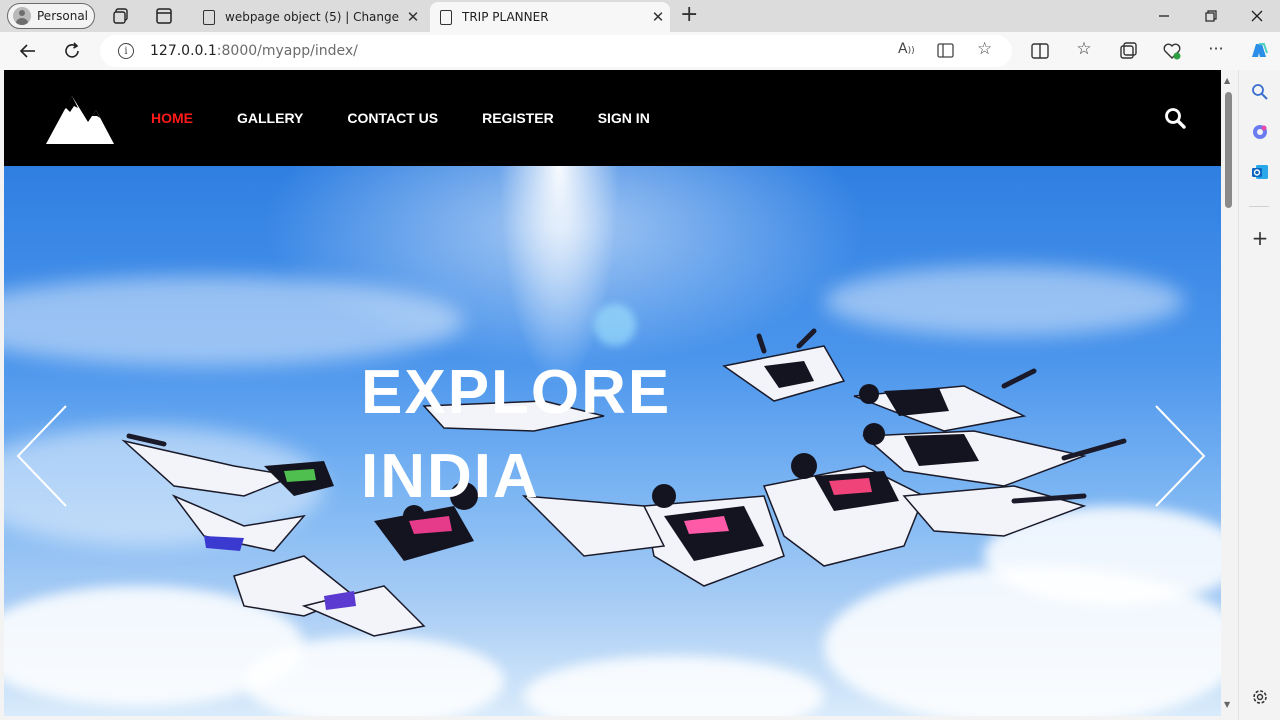 Image resolution: width=1280 pixels, height=720 pixels. Describe the element at coordinates (72, 51) in the screenshot. I see `refresh-icon` at that location.